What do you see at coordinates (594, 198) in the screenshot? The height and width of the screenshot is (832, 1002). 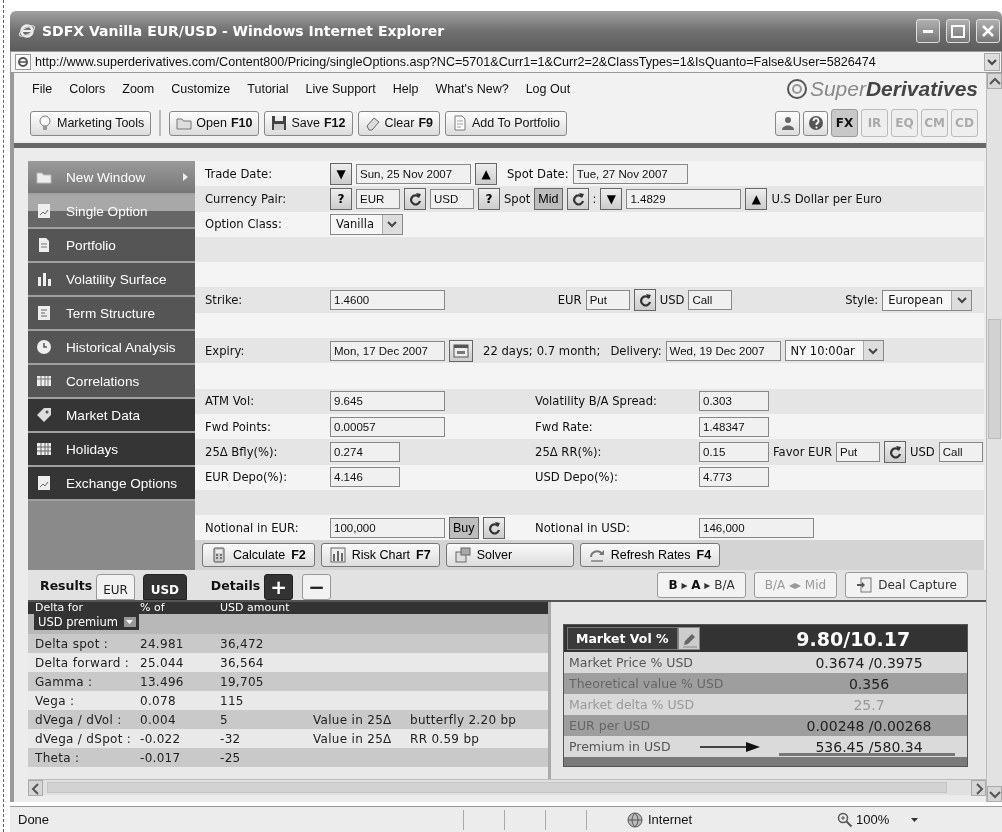 I see `form-text: :` at bounding box center [594, 198].